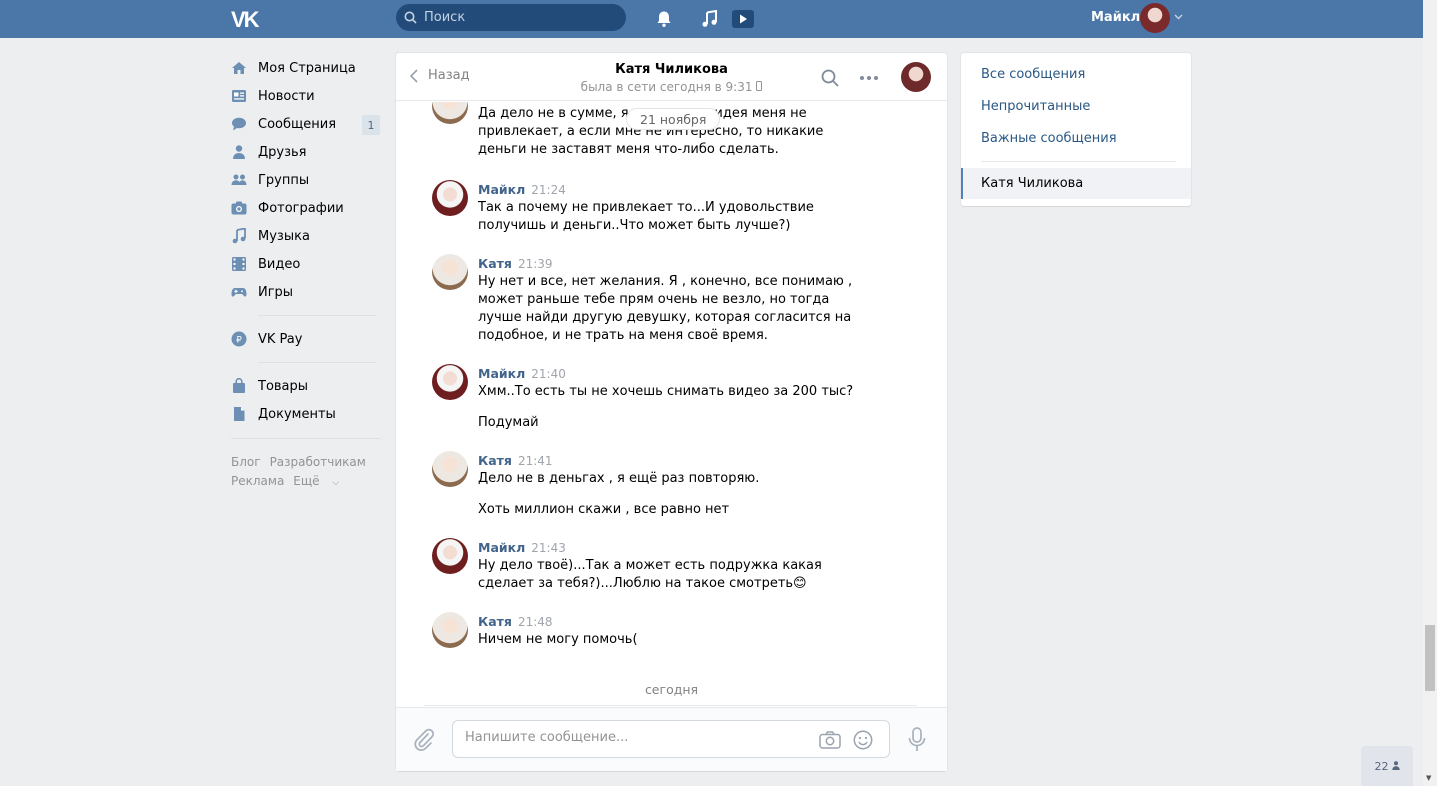  What do you see at coordinates (239, 96) in the screenshot?
I see `news-icon` at bounding box center [239, 96].